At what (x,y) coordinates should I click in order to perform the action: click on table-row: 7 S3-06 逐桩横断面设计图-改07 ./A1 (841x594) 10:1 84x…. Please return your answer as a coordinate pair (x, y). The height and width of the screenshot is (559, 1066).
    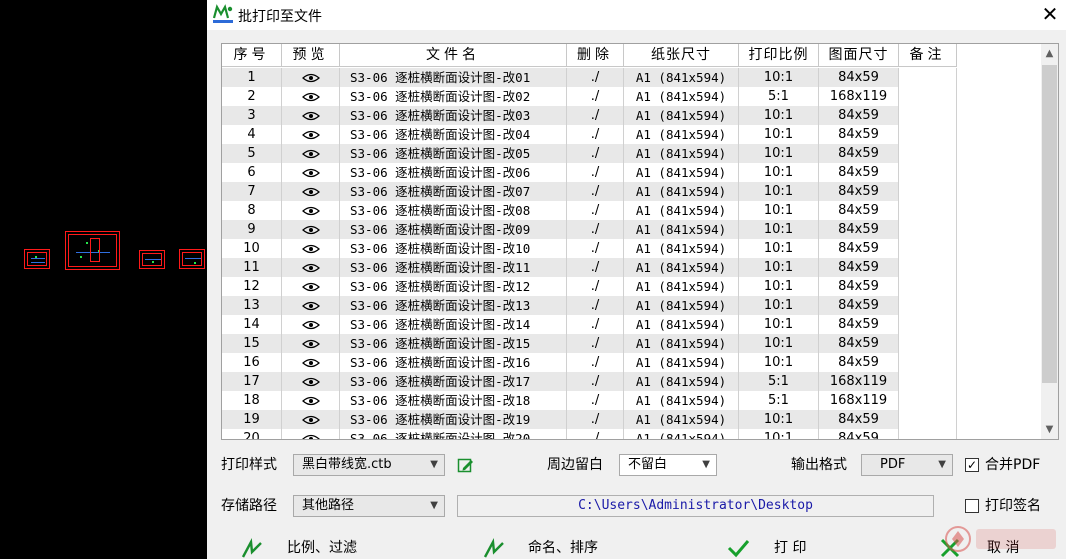
    Looking at the image, I should click on (589, 191).